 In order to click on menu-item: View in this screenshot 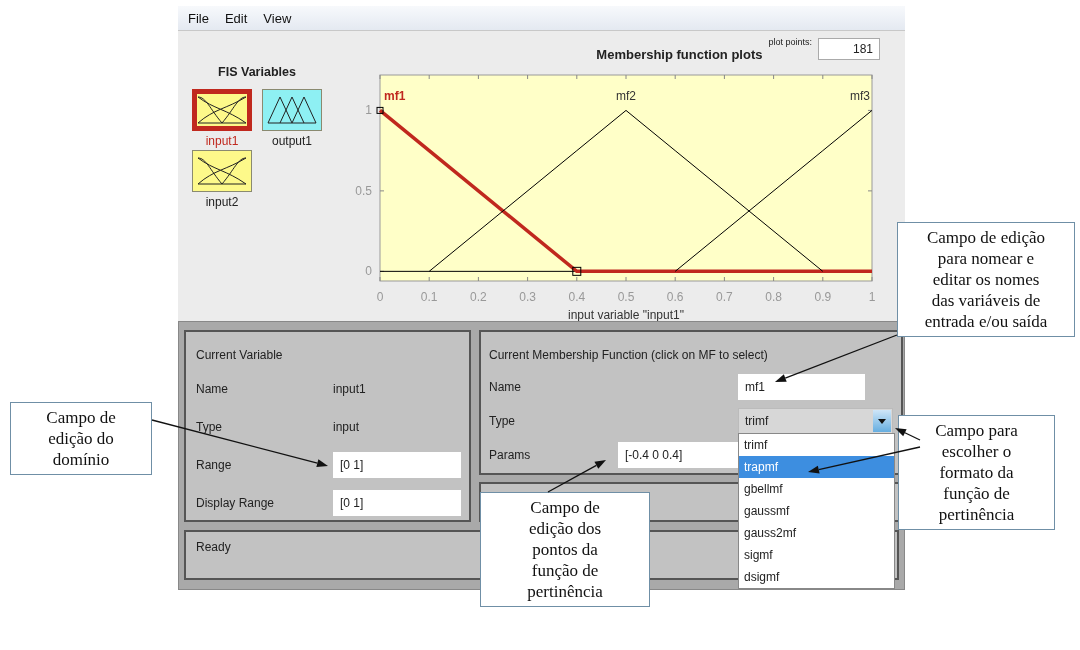, I will do `click(277, 18)`.